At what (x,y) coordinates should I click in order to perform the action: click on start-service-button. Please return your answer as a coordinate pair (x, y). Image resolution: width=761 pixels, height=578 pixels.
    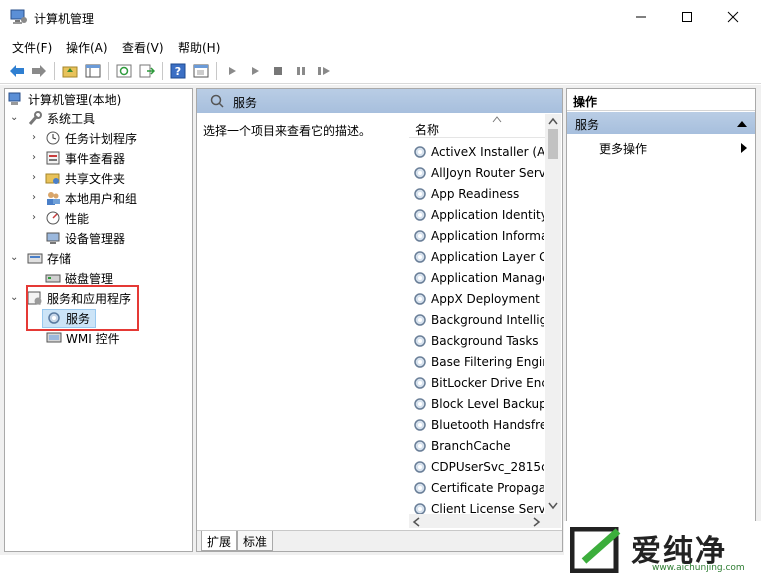
    Looking at the image, I should click on (232, 71).